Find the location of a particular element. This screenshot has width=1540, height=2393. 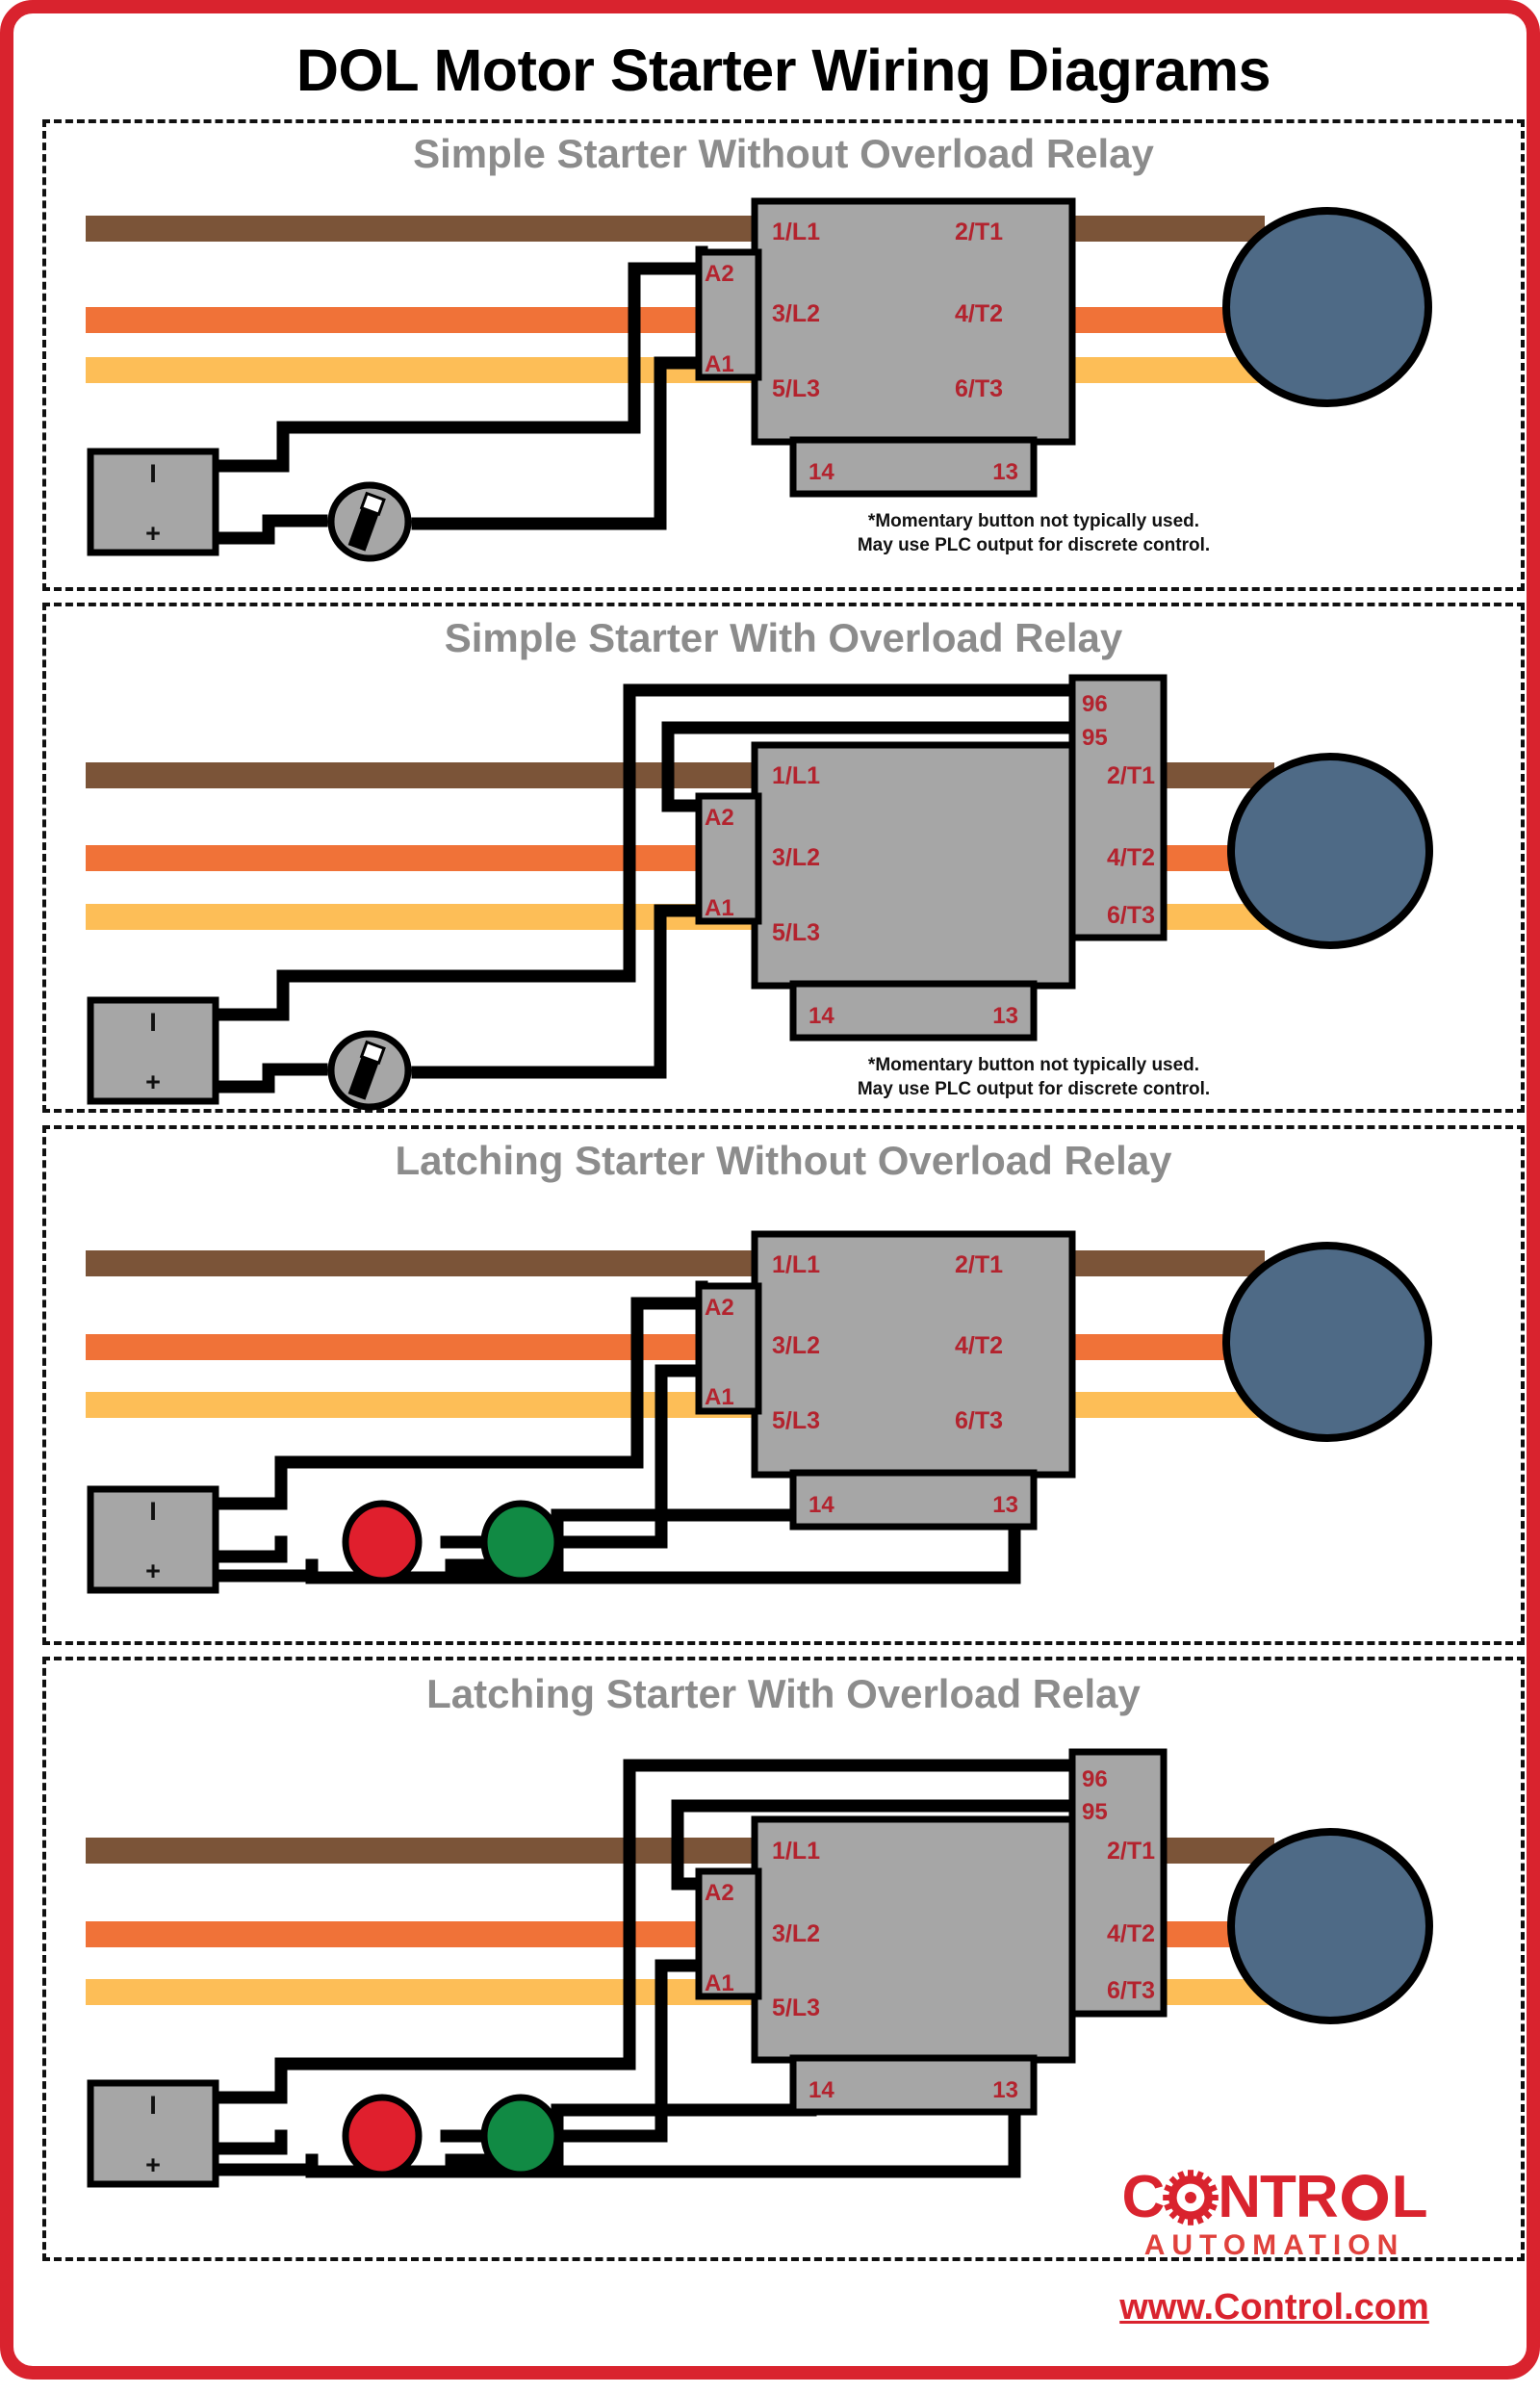

logo-letter-c: C is located at coordinates (1143, 2197).